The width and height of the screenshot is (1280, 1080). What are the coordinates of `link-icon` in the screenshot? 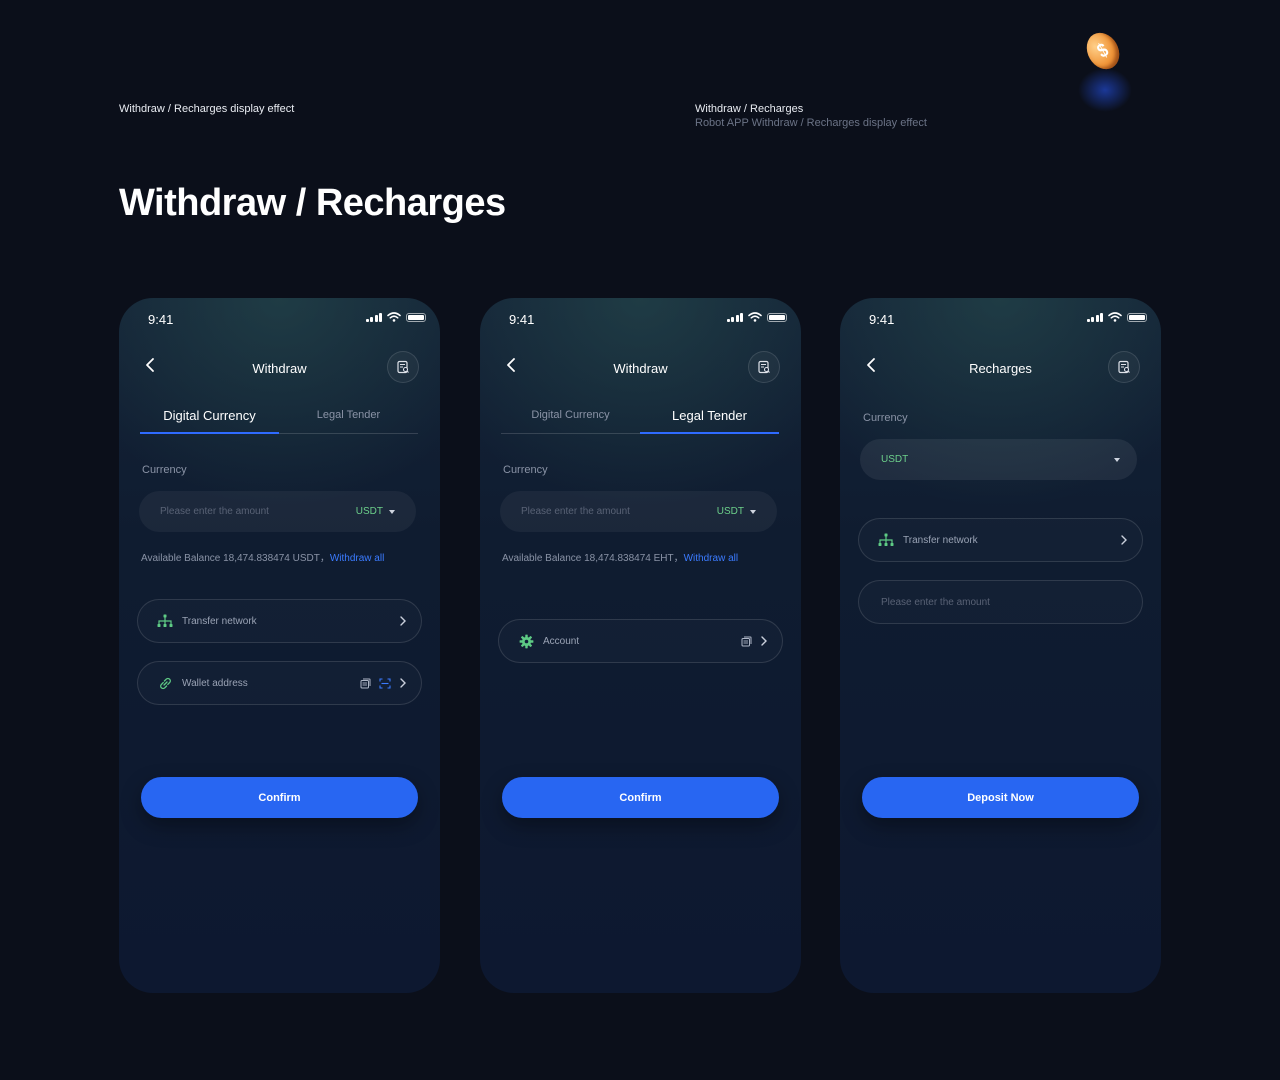 It's located at (165, 683).